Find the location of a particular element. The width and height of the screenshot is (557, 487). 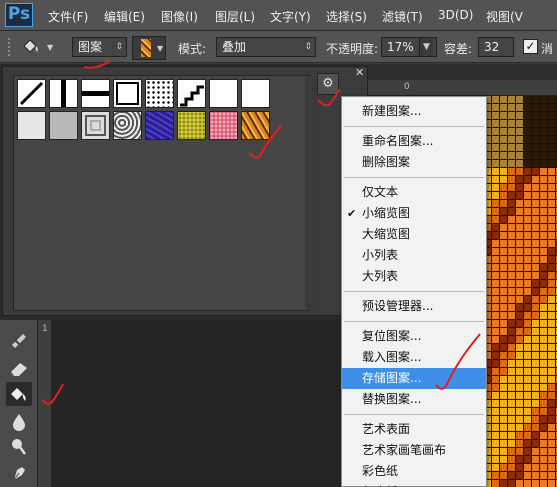

pattern-scrollbar is located at coordinates (311, 193).